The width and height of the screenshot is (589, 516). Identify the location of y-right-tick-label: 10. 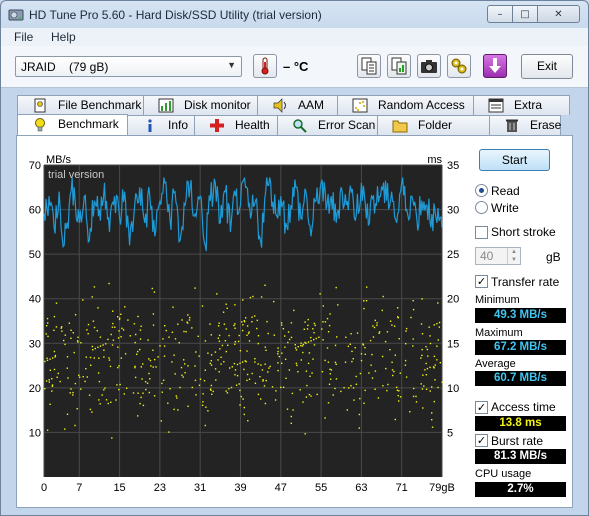
(453, 389).